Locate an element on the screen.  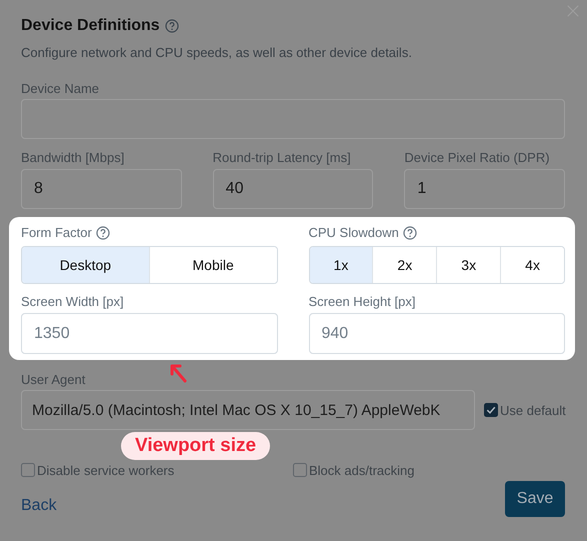
input-field: 8 is located at coordinates (101, 189).